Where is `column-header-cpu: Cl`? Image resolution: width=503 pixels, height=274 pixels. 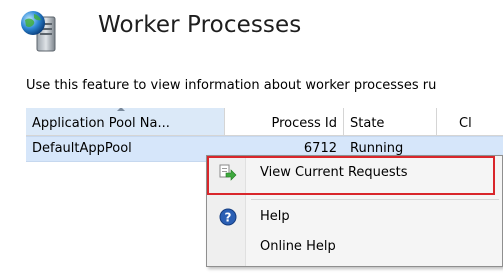 column-header-cpu: Cl is located at coordinates (470, 121).